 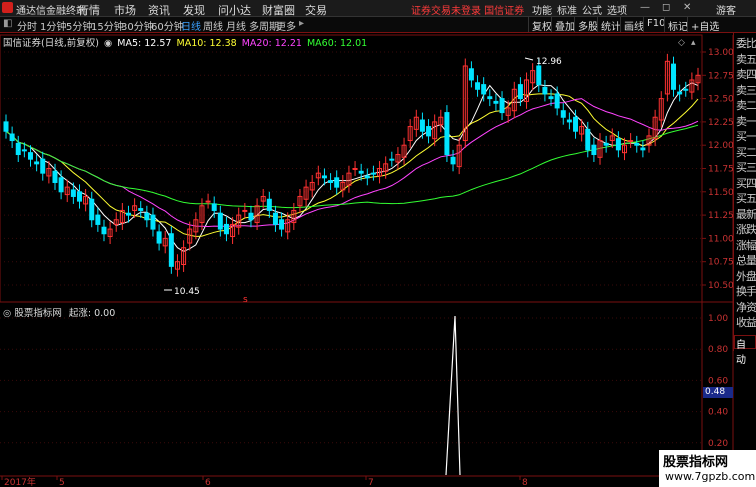 I want to click on login-notice: 证券交易未登录 国信证券, so click(x=467, y=9).